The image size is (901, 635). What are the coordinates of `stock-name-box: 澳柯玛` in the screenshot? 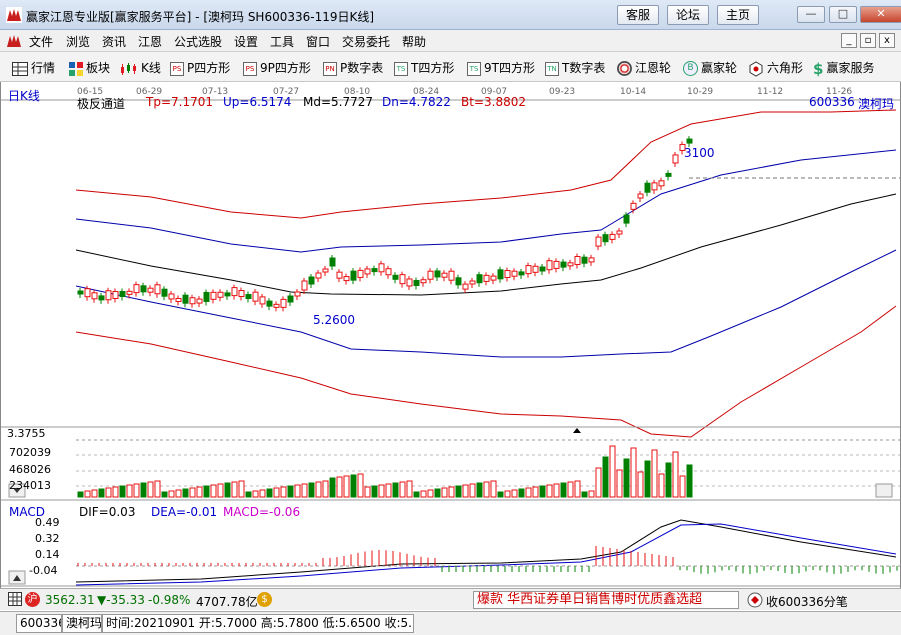 It's located at (82, 623).